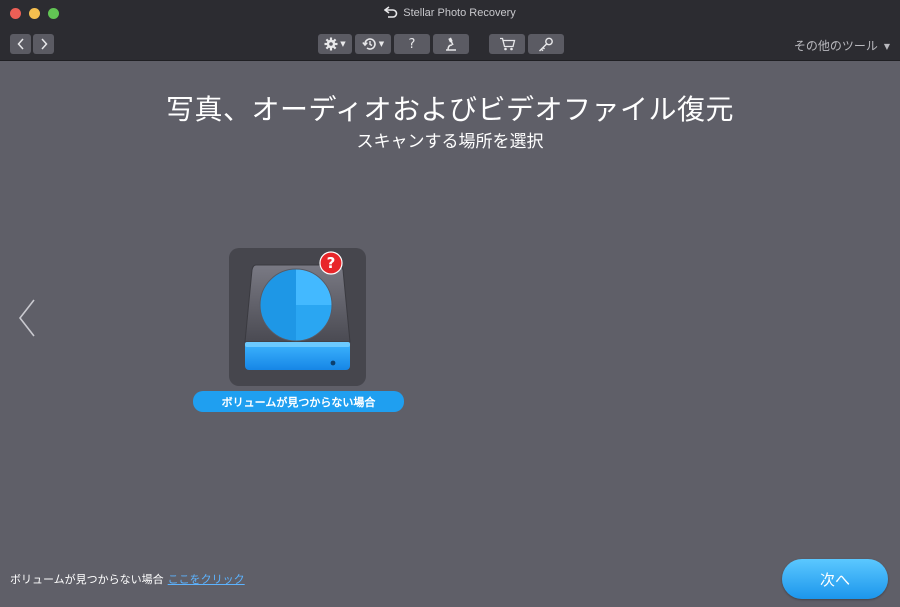 This screenshot has height=607, width=900. Describe the element at coordinates (87, 579) in the screenshot. I see `footer-help-label: ボリュームが見つからない場合` at that location.